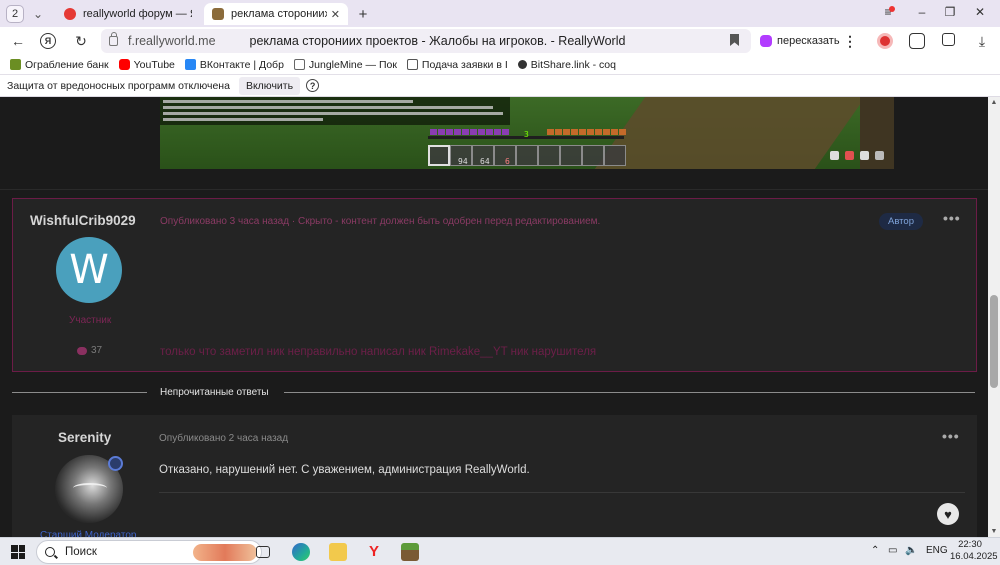  What do you see at coordinates (18, 41) in the screenshot?
I see `back-arrow-icon: ←` at bounding box center [18, 41].